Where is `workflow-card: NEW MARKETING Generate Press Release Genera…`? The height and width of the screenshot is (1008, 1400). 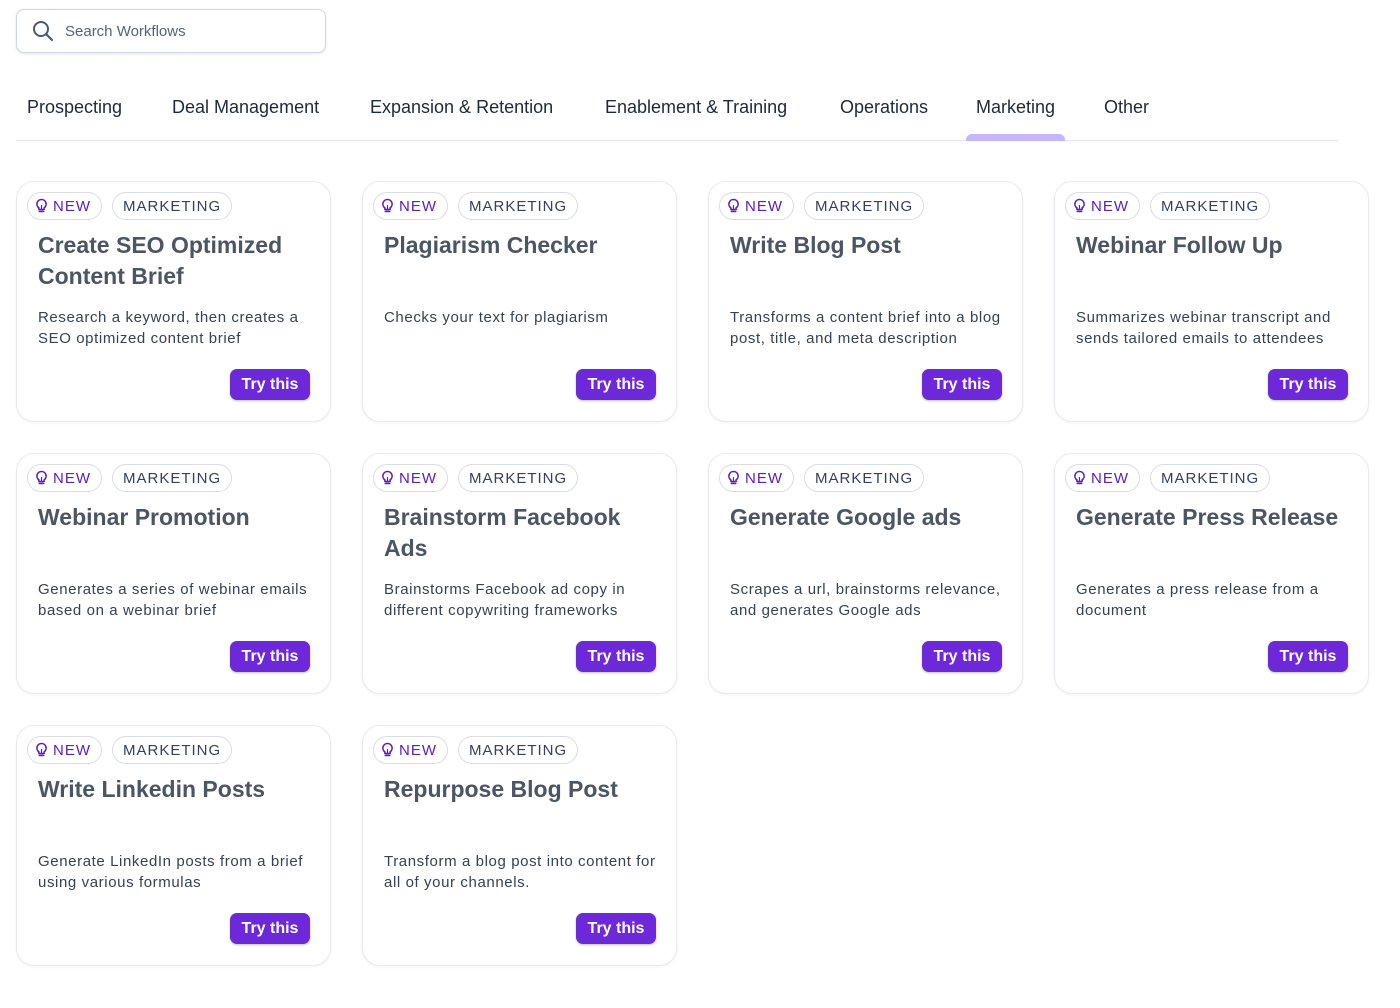 workflow-card: NEW MARKETING Generate Press Release Genera… is located at coordinates (1211, 573).